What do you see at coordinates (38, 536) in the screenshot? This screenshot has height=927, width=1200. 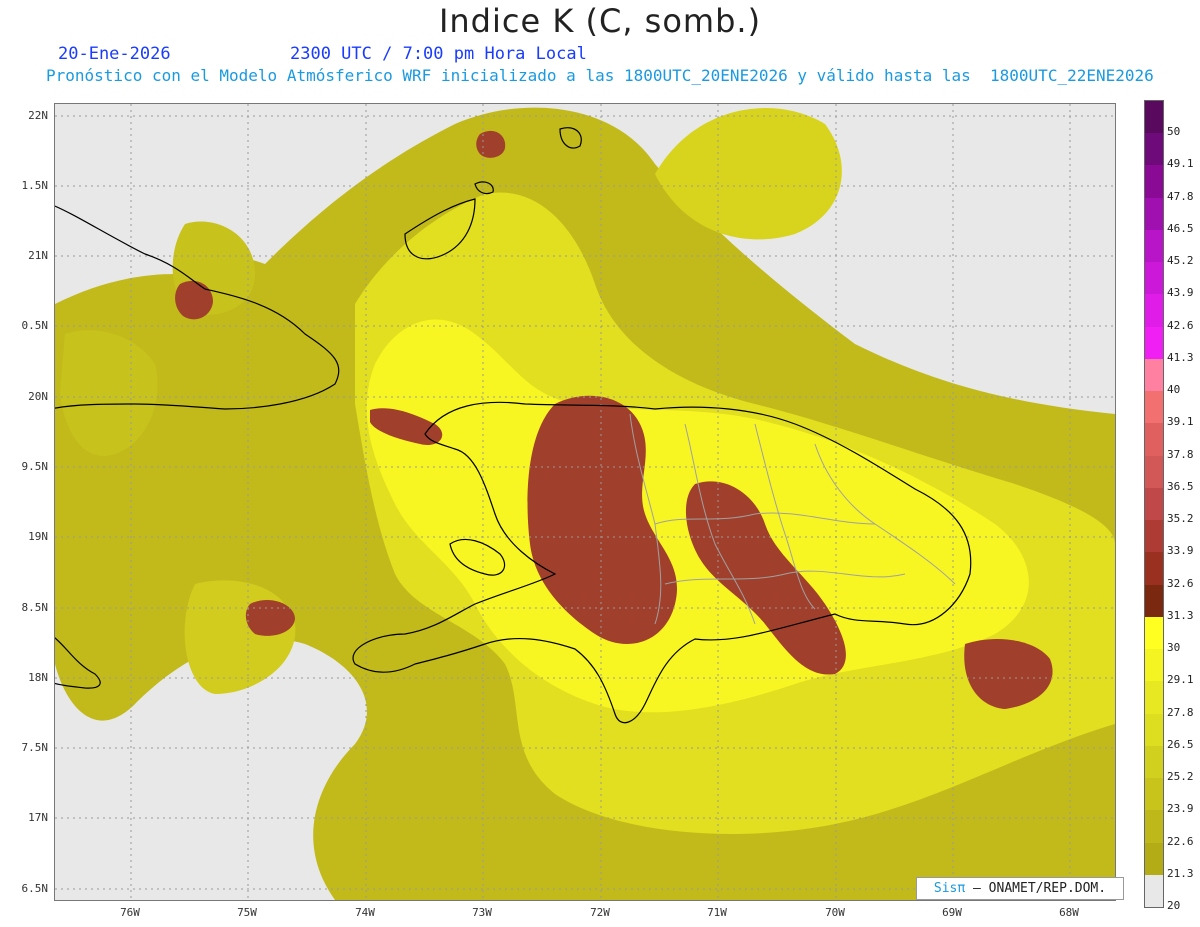 I see `lat-label: 19N` at bounding box center [38, 536].